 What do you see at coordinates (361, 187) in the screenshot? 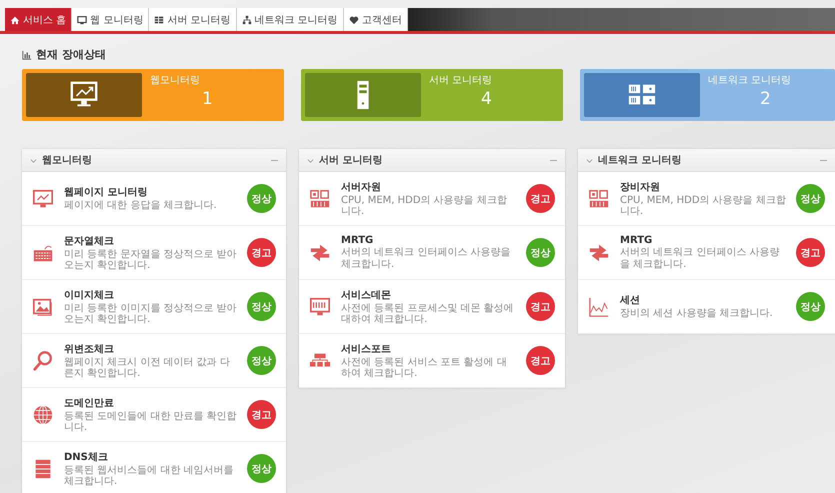
I see `item-title: 서버자원` at bounding box center [361, 187].